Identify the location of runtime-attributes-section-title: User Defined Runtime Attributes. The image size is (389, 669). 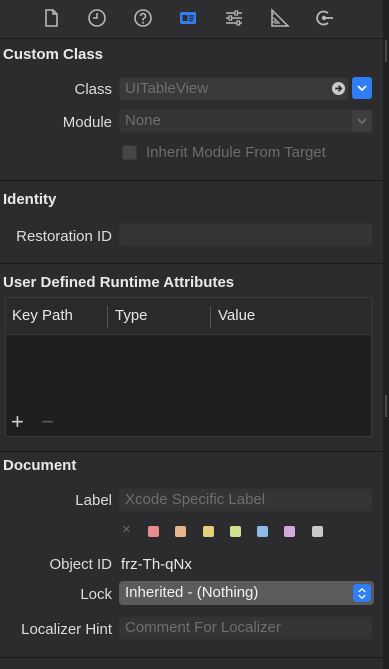
(119, 282).